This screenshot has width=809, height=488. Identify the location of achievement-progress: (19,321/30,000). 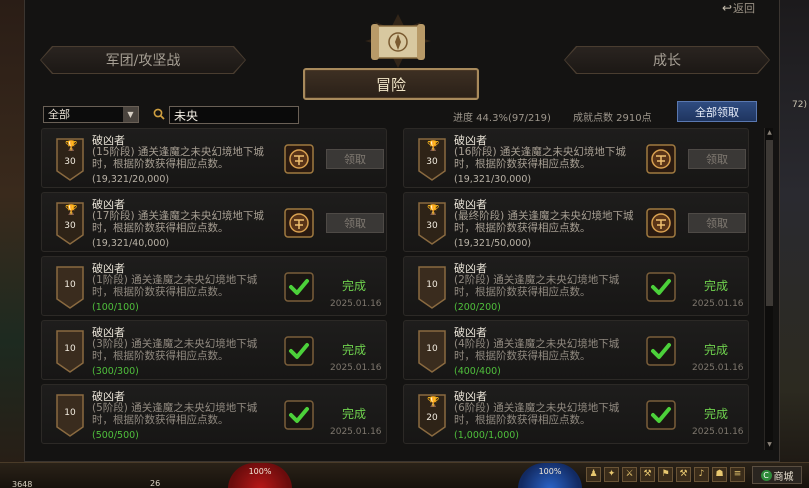
(493, 179).